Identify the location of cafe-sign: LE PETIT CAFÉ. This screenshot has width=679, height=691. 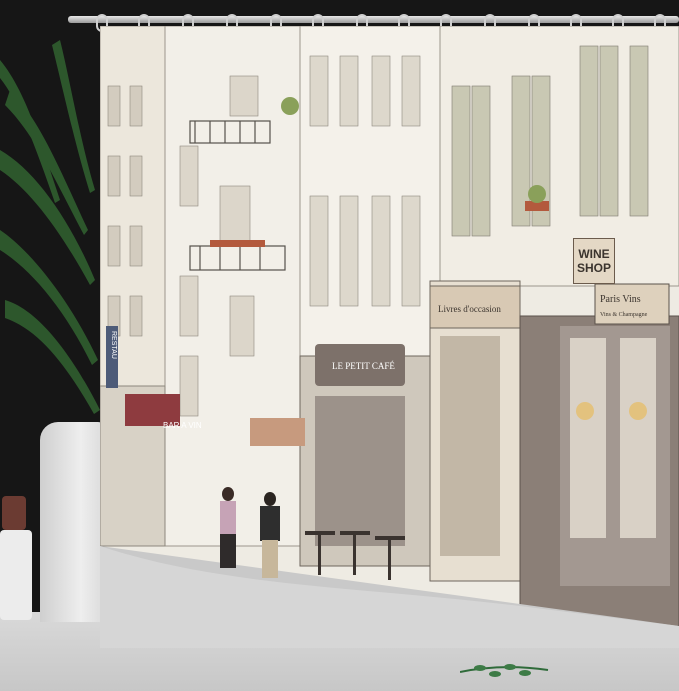
(363, 366).